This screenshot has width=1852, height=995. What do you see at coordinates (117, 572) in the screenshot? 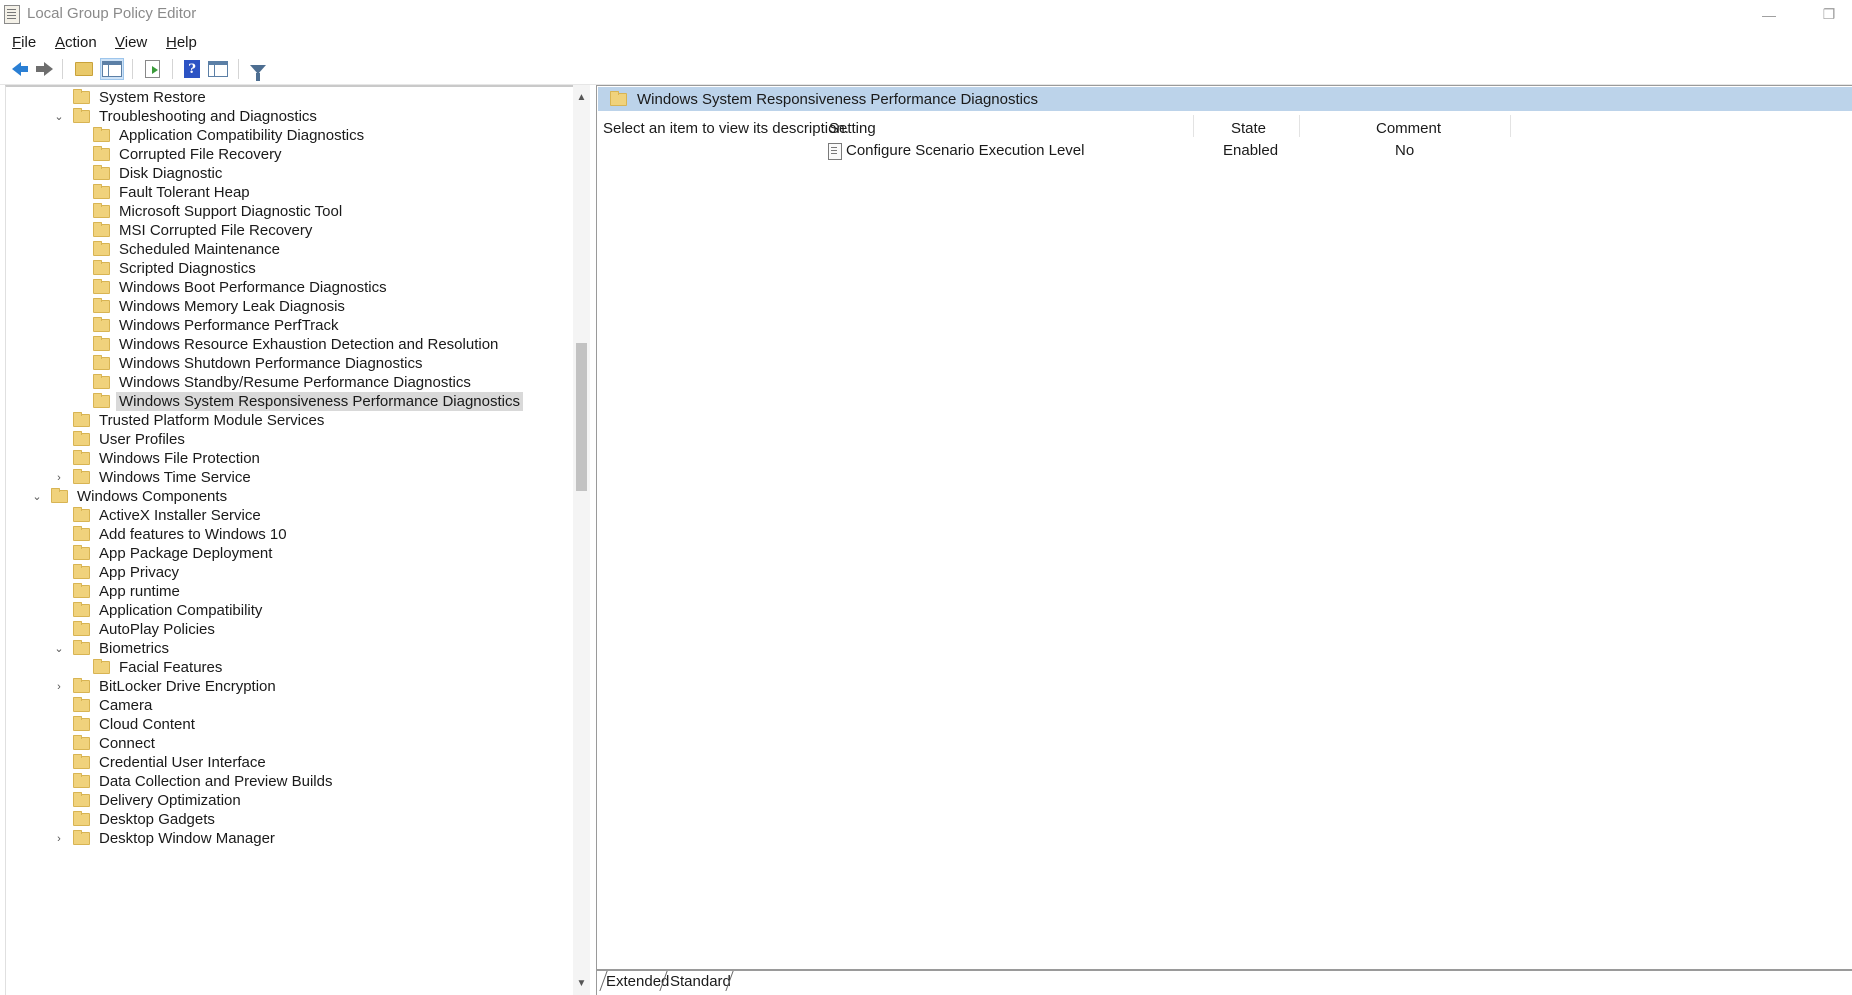
I see `tree-item: App Privacy` at bounding box center [117, 572].